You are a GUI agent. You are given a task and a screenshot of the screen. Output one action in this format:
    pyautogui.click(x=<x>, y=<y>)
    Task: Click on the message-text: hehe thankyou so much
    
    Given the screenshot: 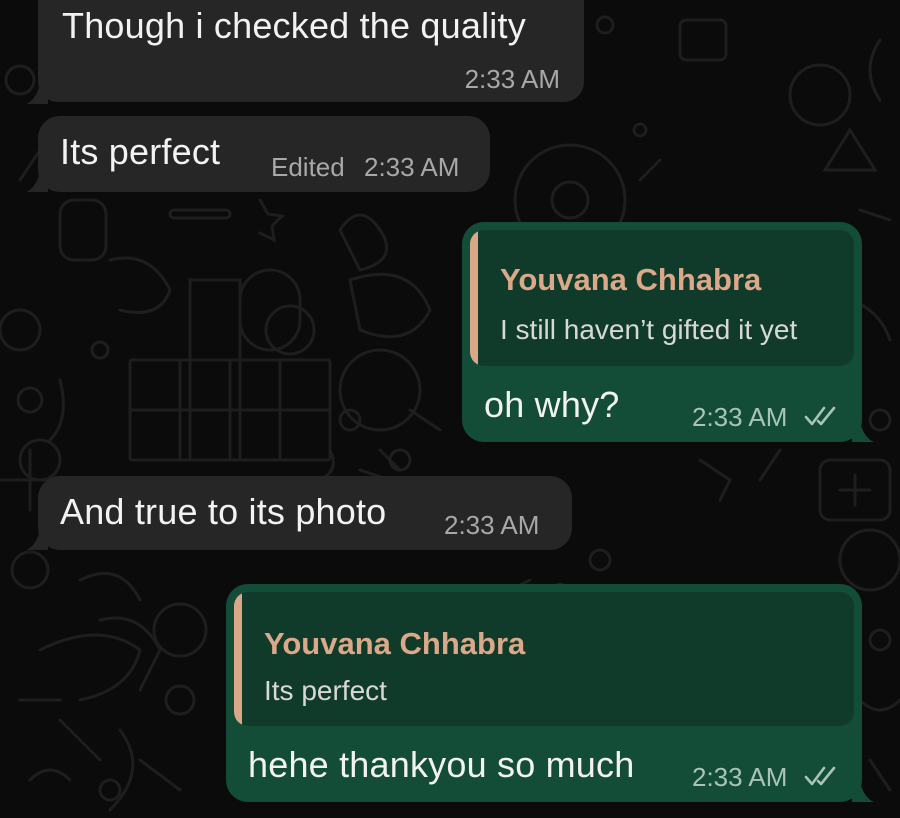 What is the action you would take?
    pyautogui.click(x=441, y=764)
    